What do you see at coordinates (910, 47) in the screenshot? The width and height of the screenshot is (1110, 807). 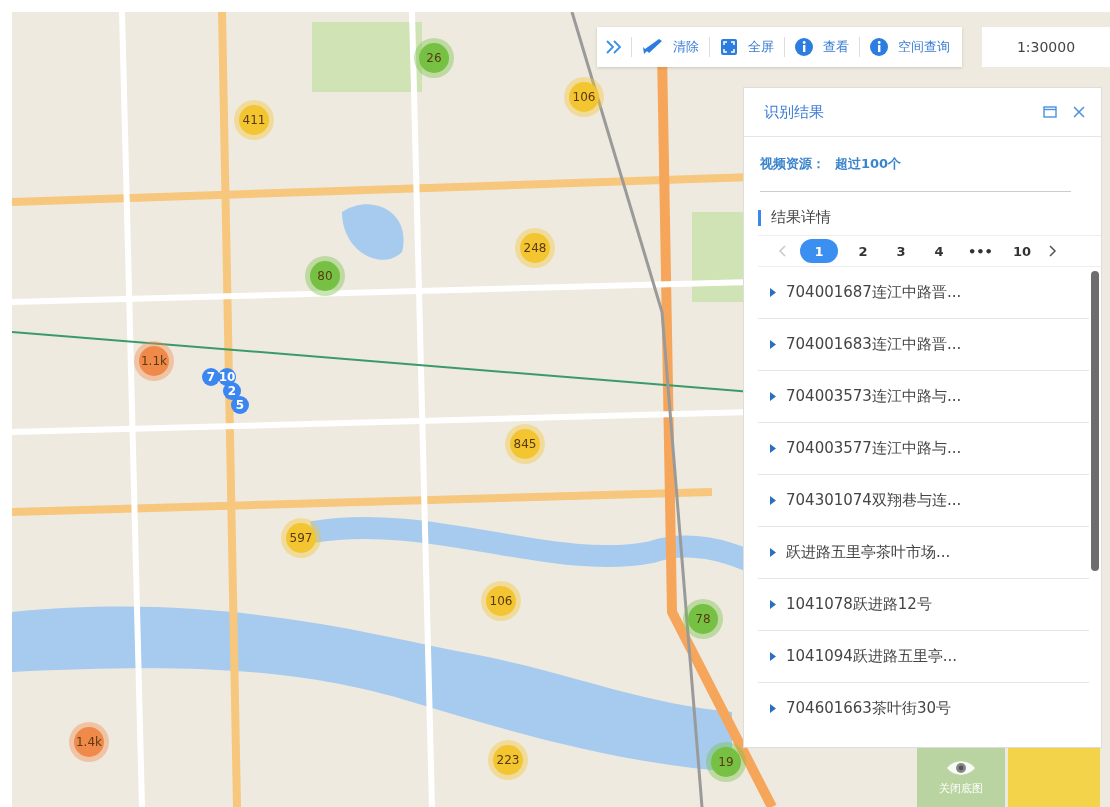 I see `info-button: 空间查询` at bounding box center [910, 47].